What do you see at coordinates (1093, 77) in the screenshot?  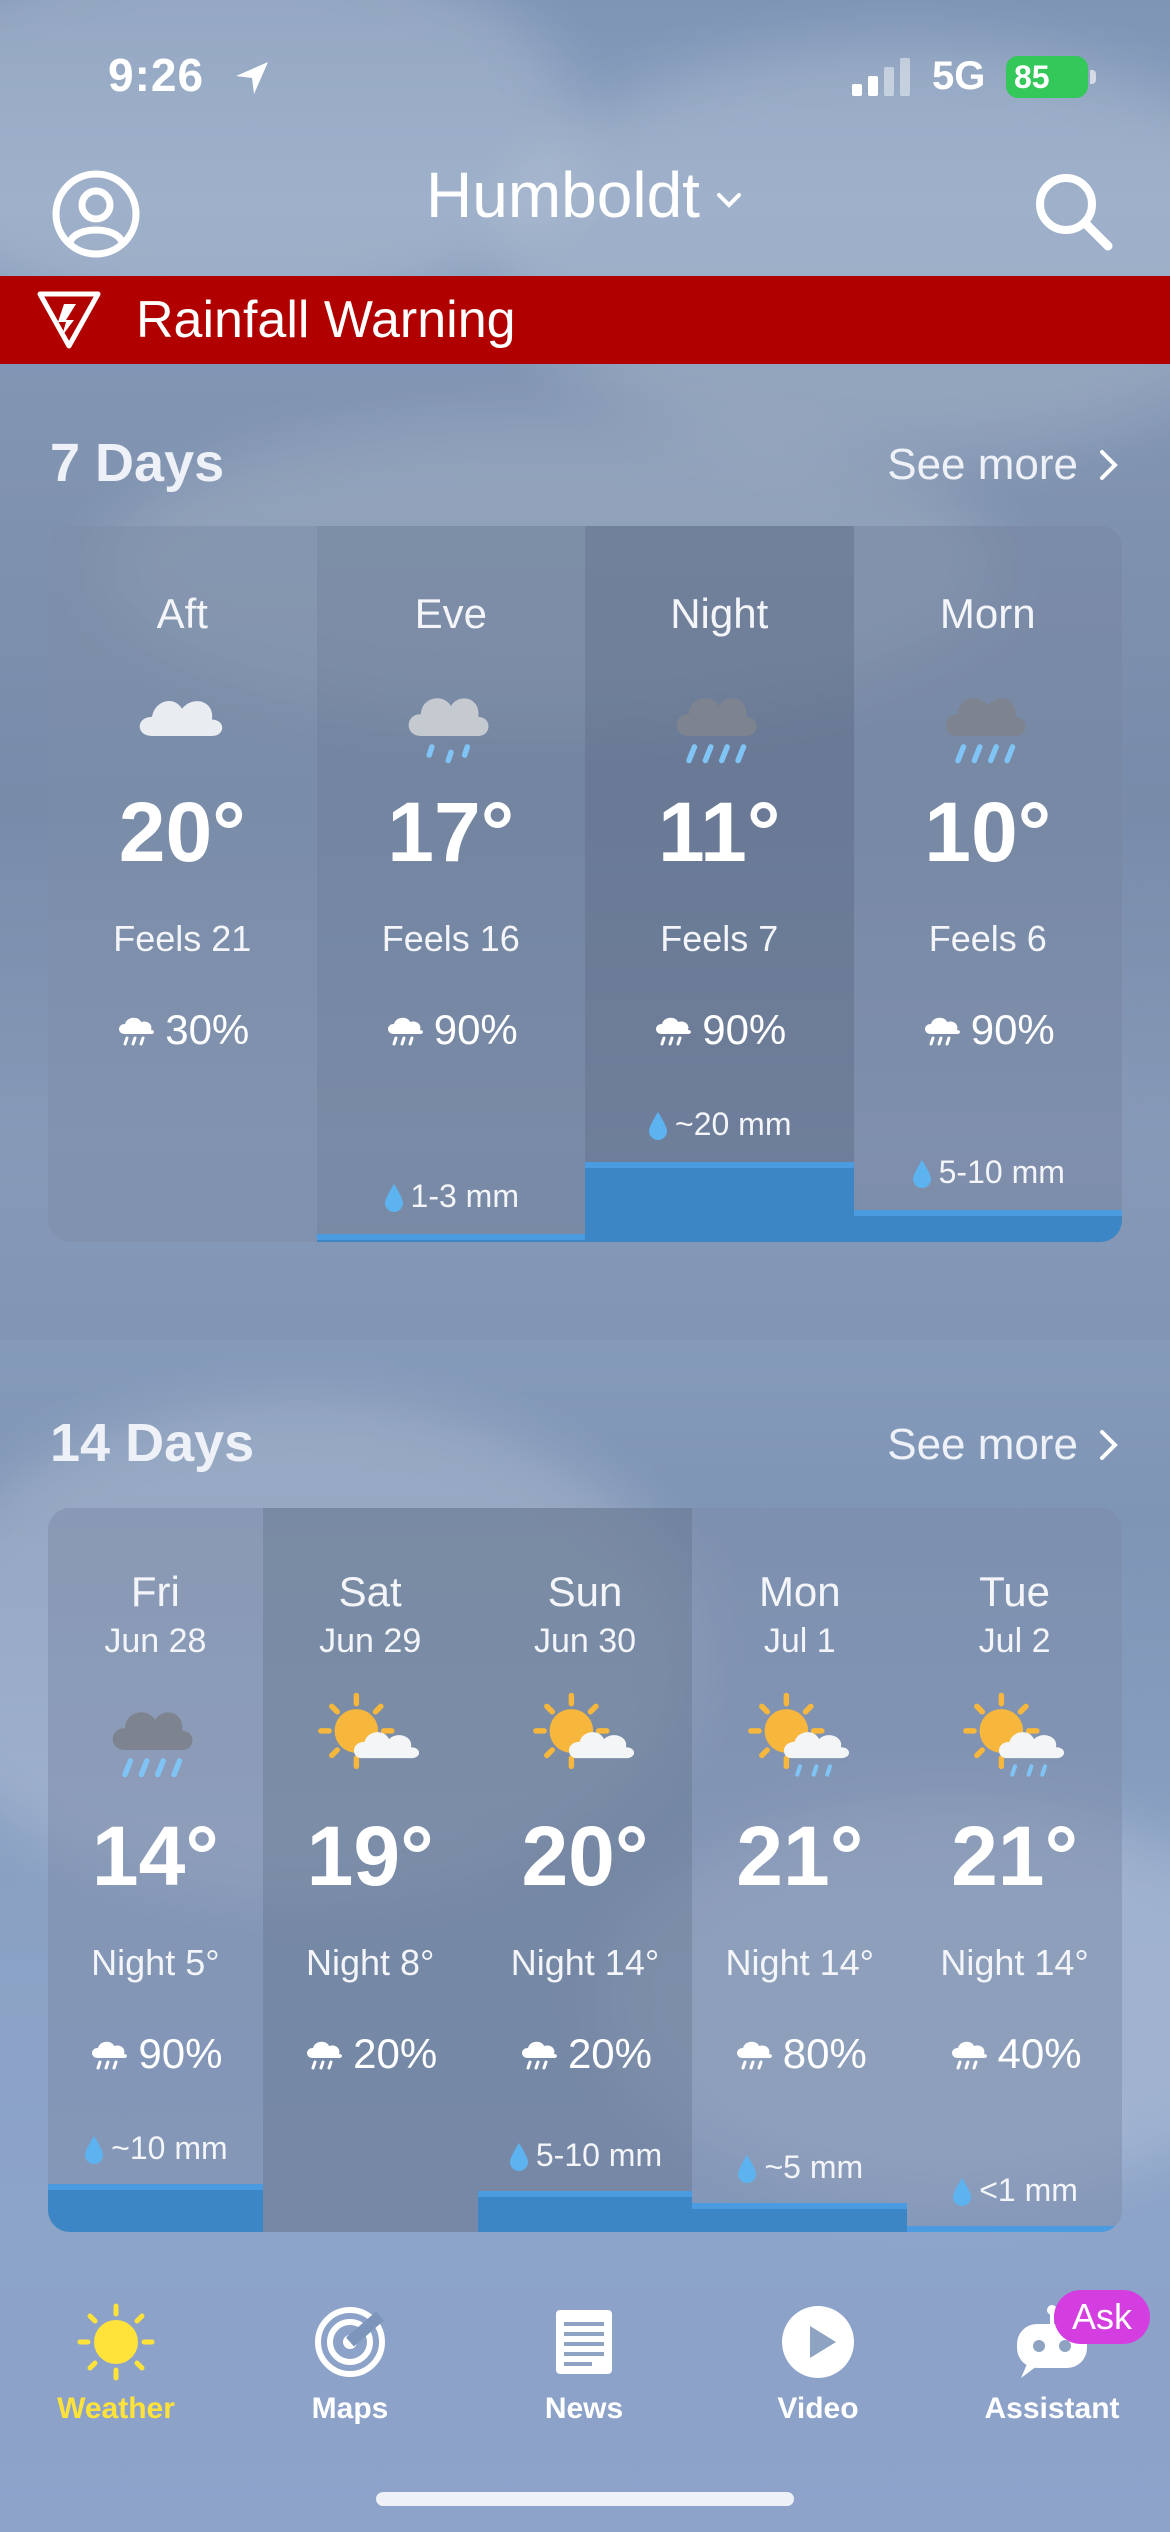 I see `battery-tip` at bounding box center [1093, 77].